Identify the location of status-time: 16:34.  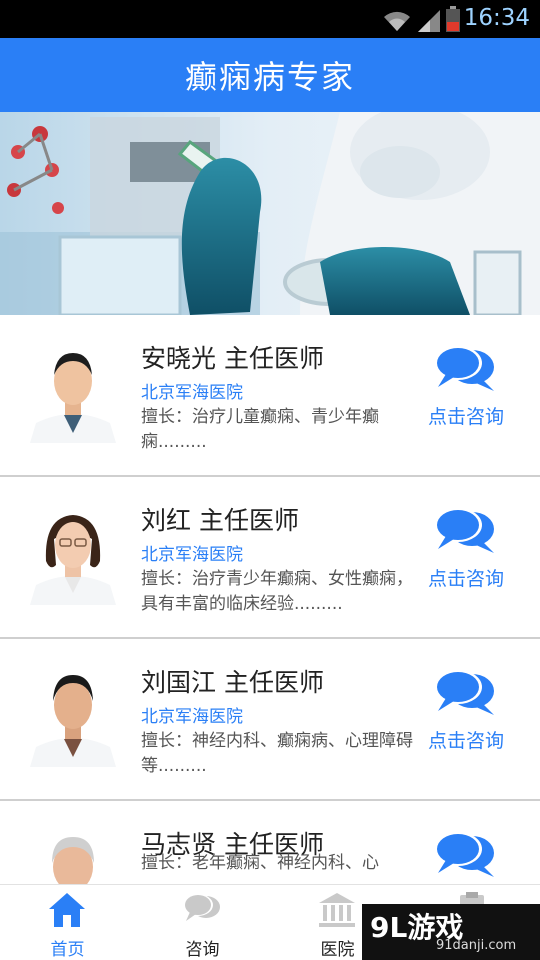
(496, 18).